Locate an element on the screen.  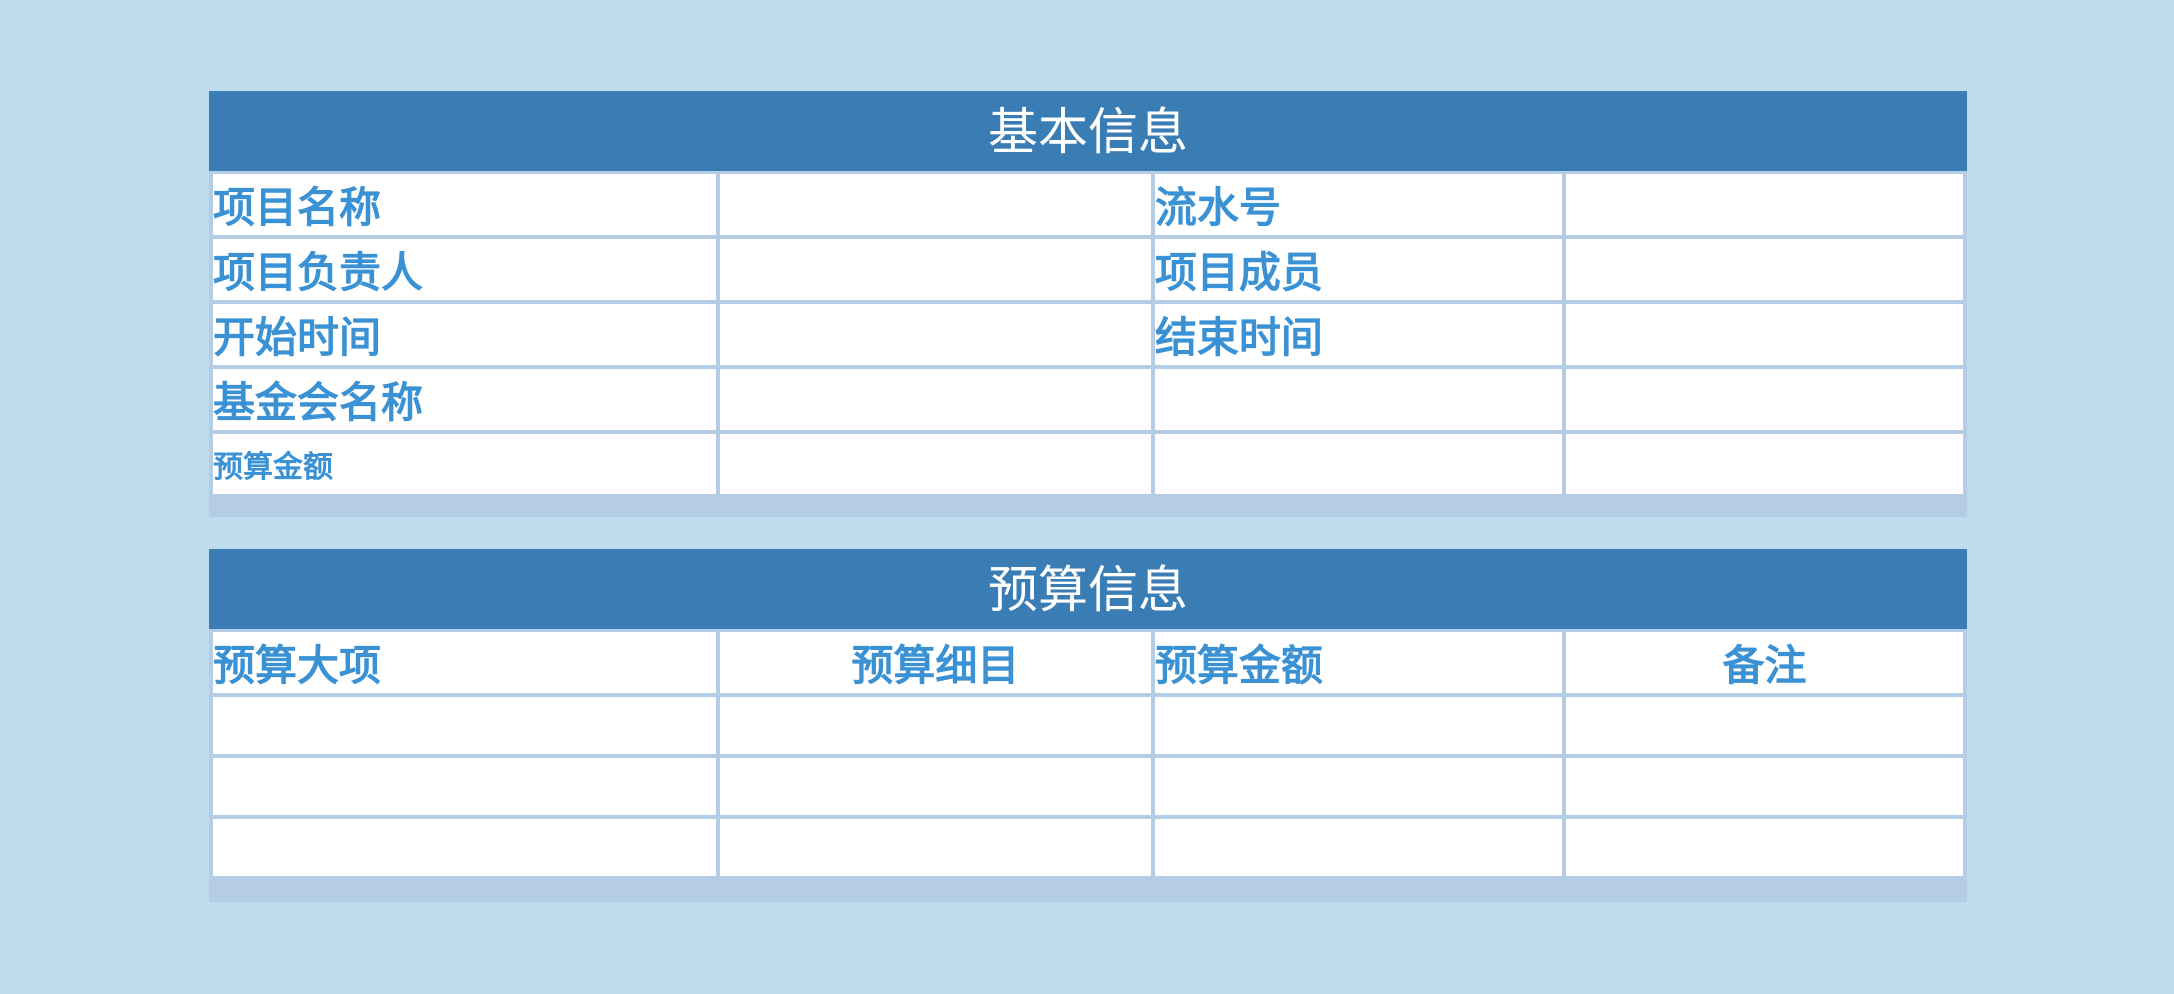
table-header-row: 预算大项 预算细目 预算金额 备注 is located at coordinates (1088, 663).